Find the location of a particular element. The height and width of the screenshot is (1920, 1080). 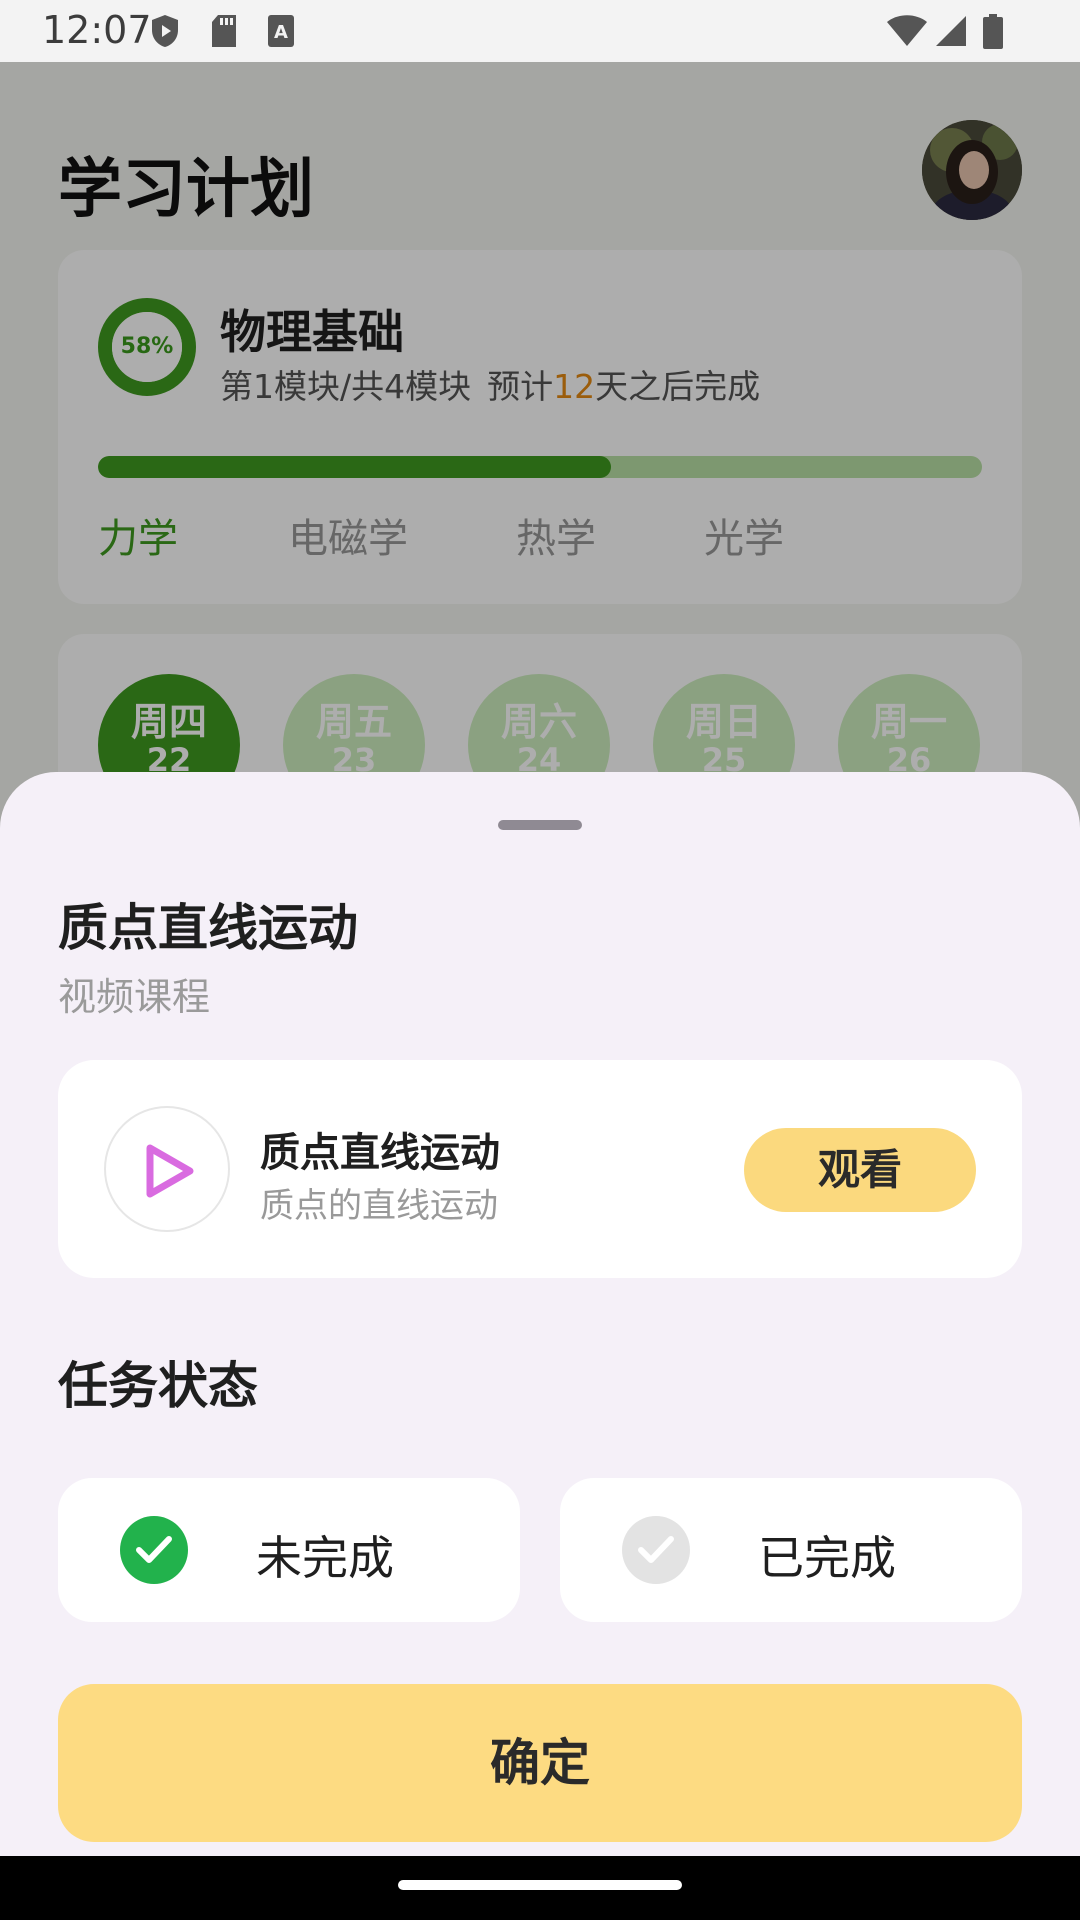

status-label: 已完成 is located at coordinates (827, 1558).